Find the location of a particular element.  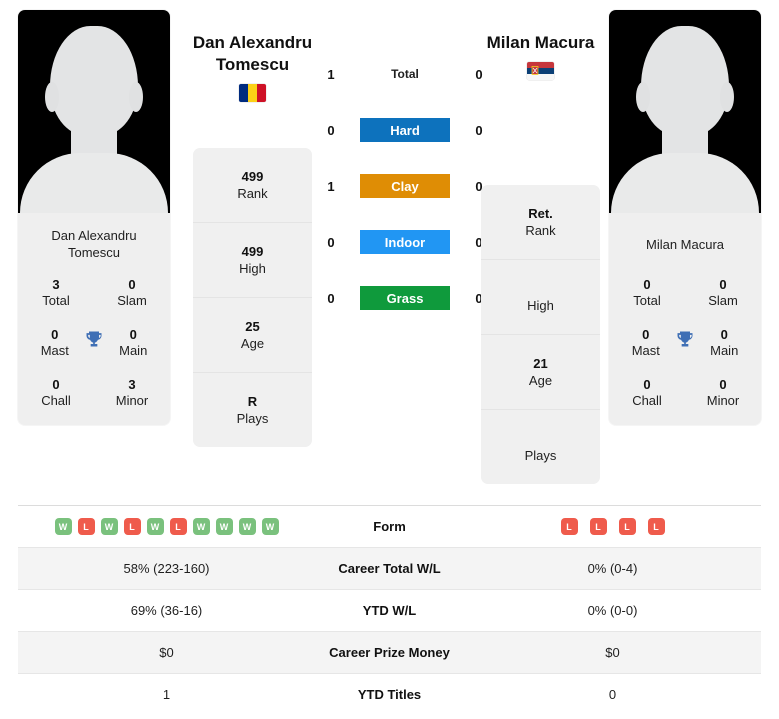

stat-slam-right: 0 Slam is located at coordinates (723, 293).